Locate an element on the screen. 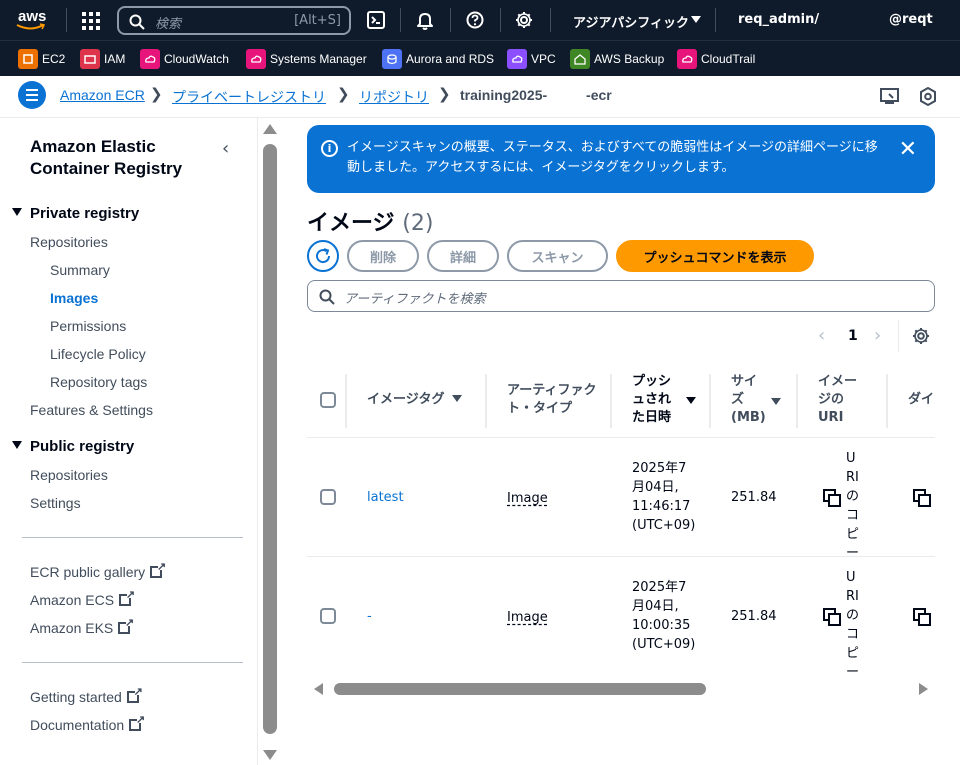 Image resolution: width=960 pixels, height=765 pixels. section-private-registry: Private registry is located at coordinates (75, 213).